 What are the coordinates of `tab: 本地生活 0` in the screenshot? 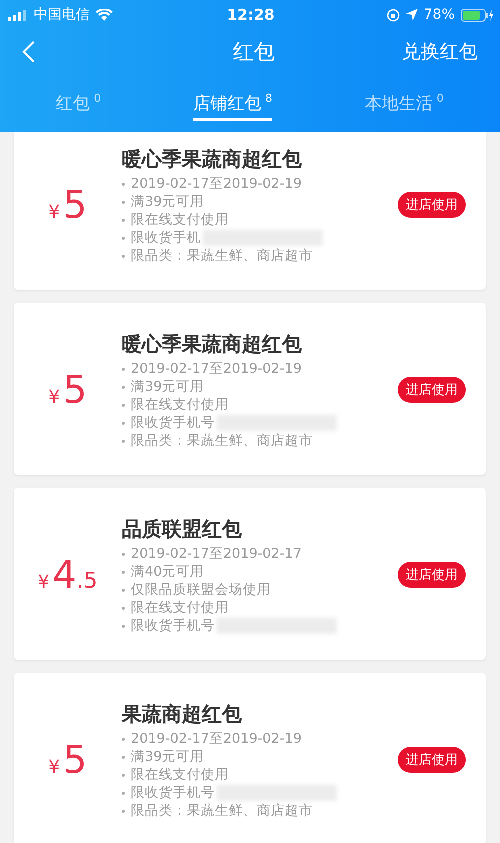 It's located at (404, 103).